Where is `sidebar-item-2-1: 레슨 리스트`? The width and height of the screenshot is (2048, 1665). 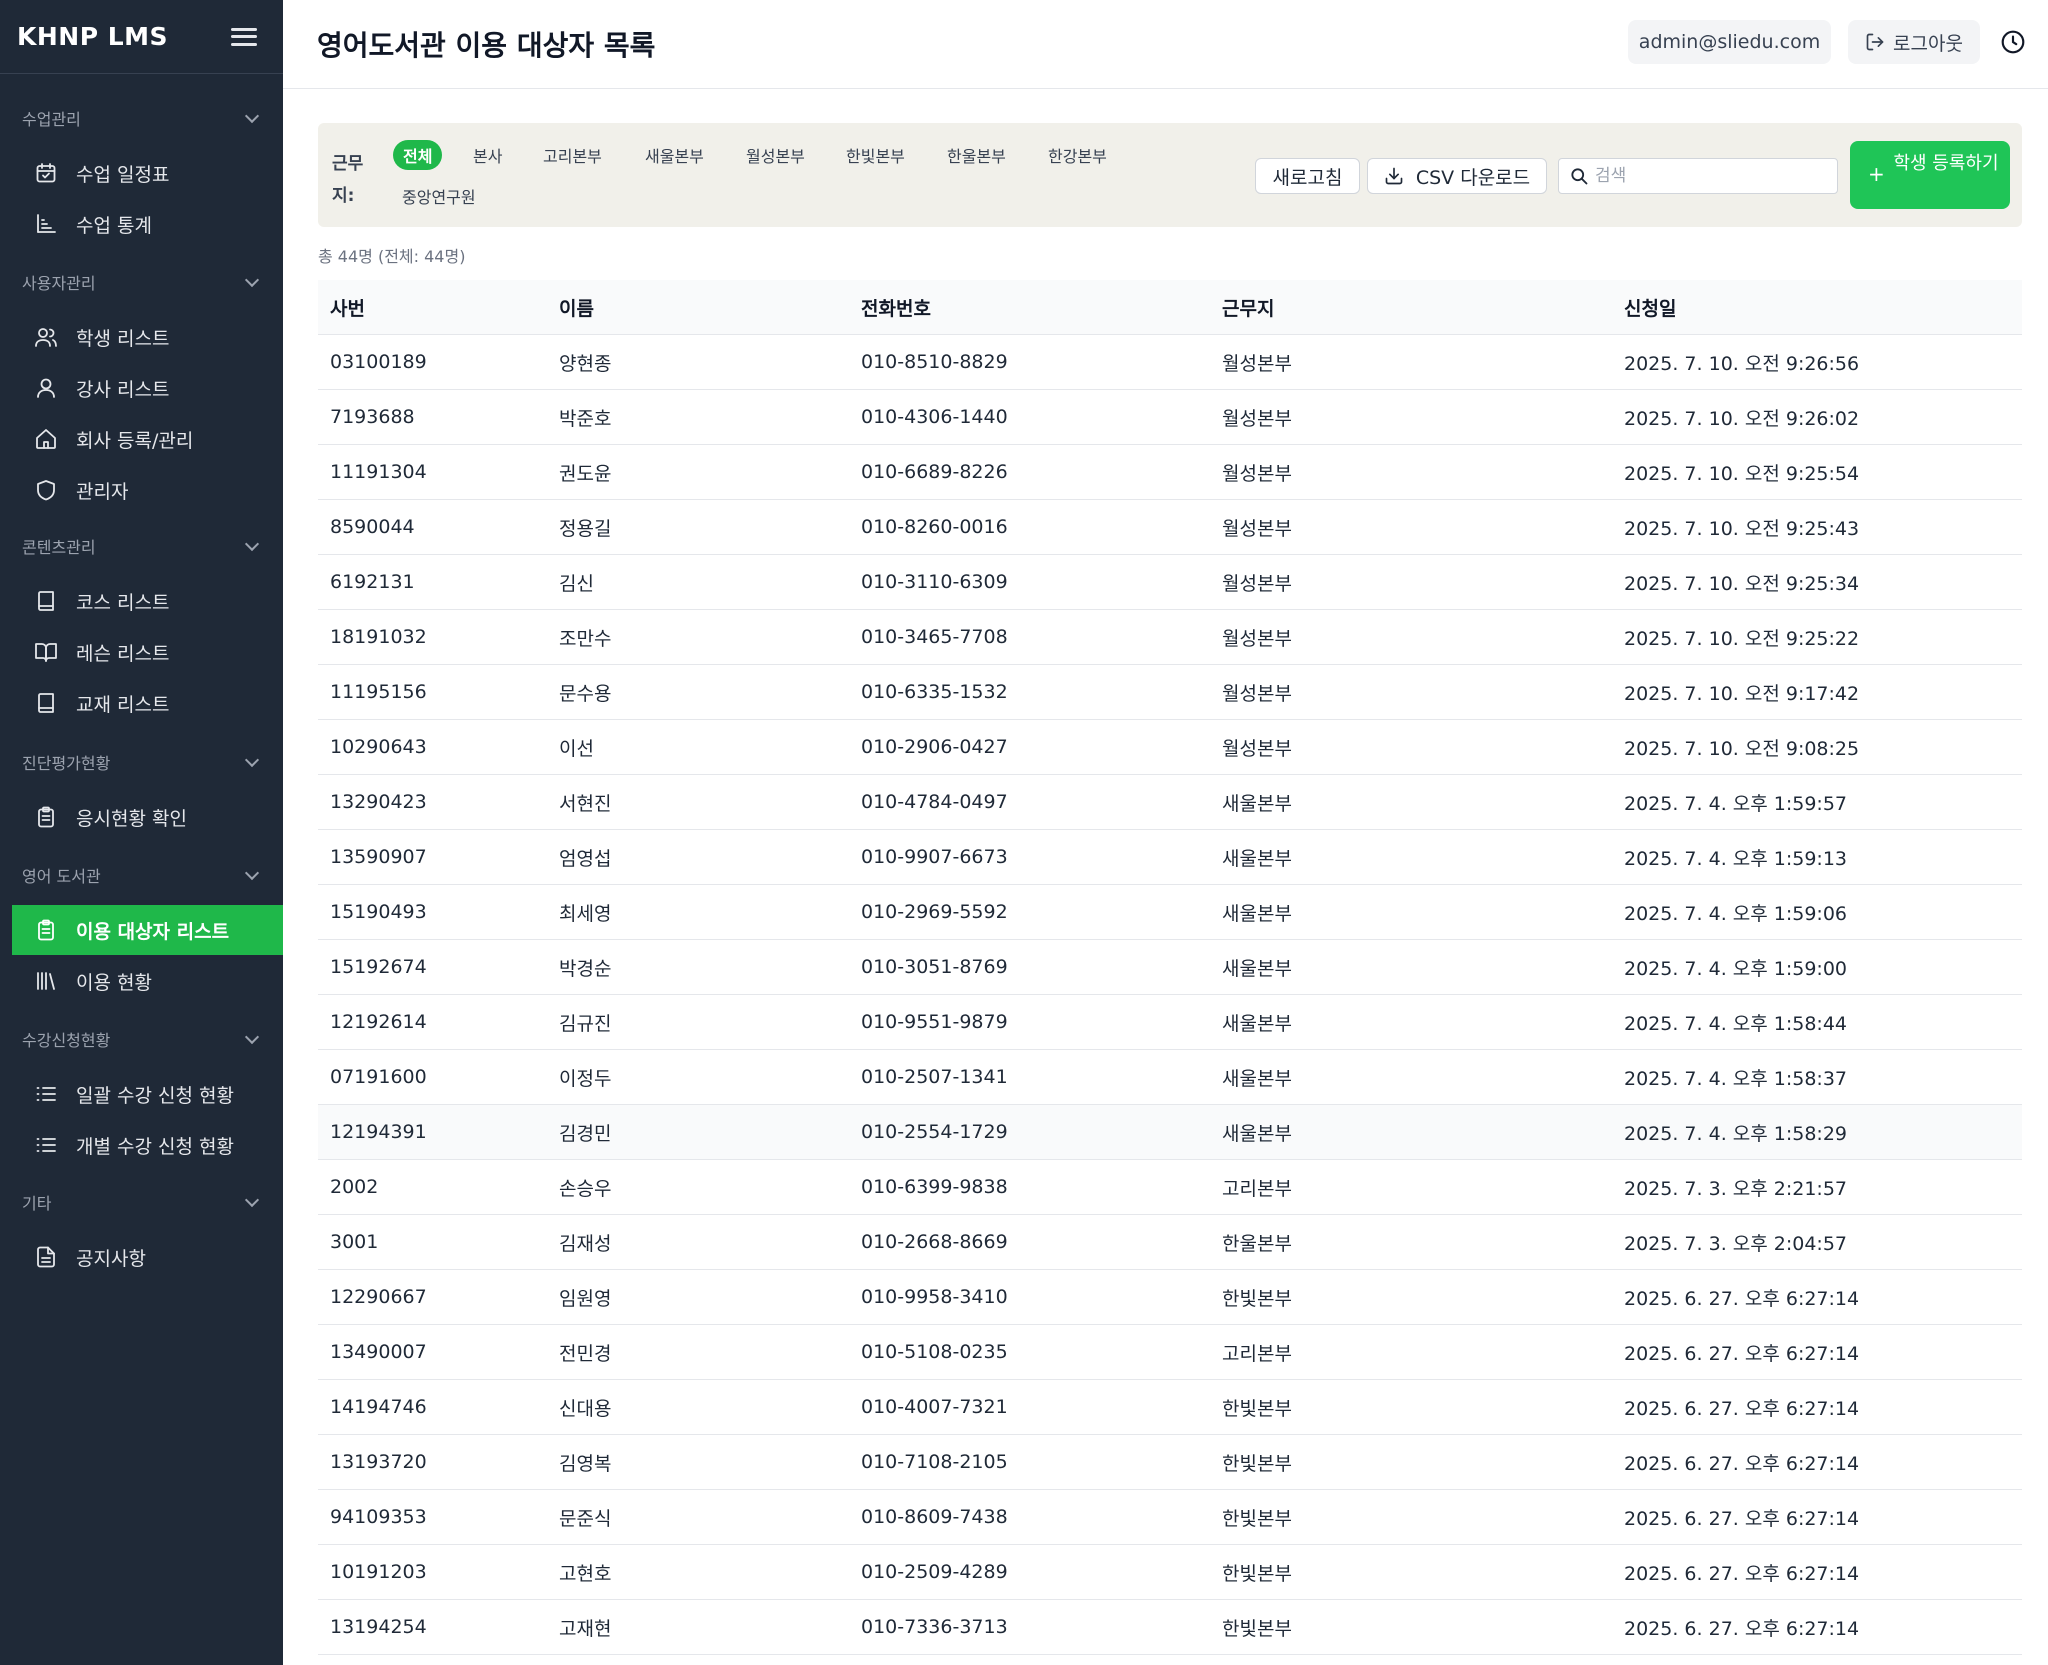
sidebar-item-2-1: 레슨 리스트 is located at coordinates (147, 652).